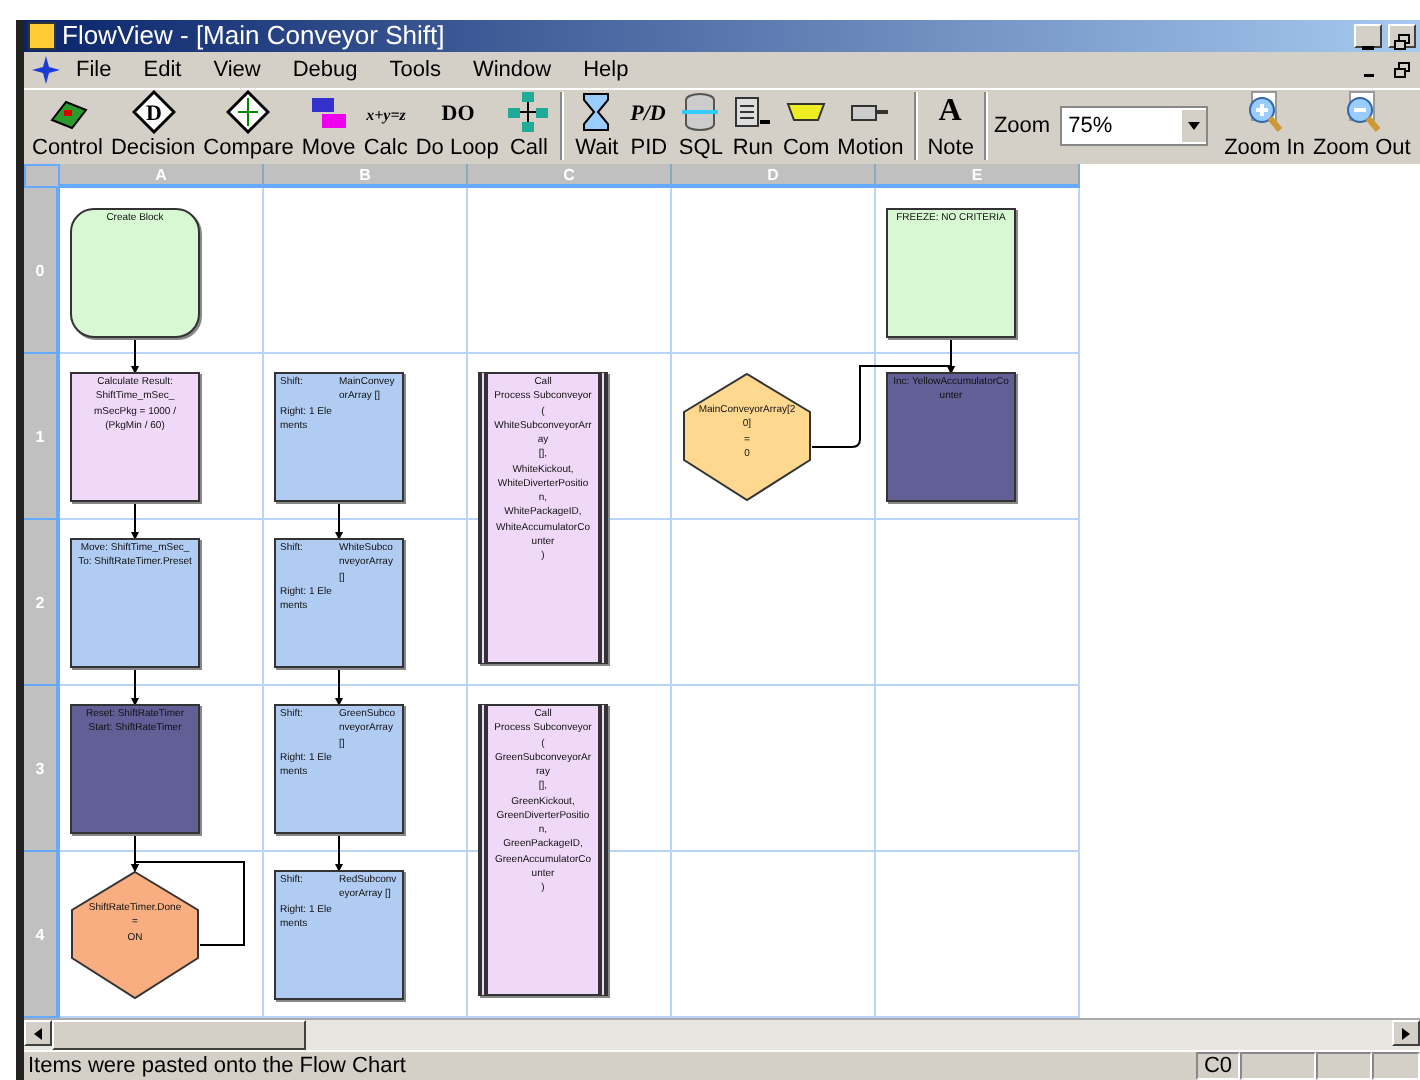  I want to click on window-title: FlowView - [Main Conveyor Shift], so click(254, 35).